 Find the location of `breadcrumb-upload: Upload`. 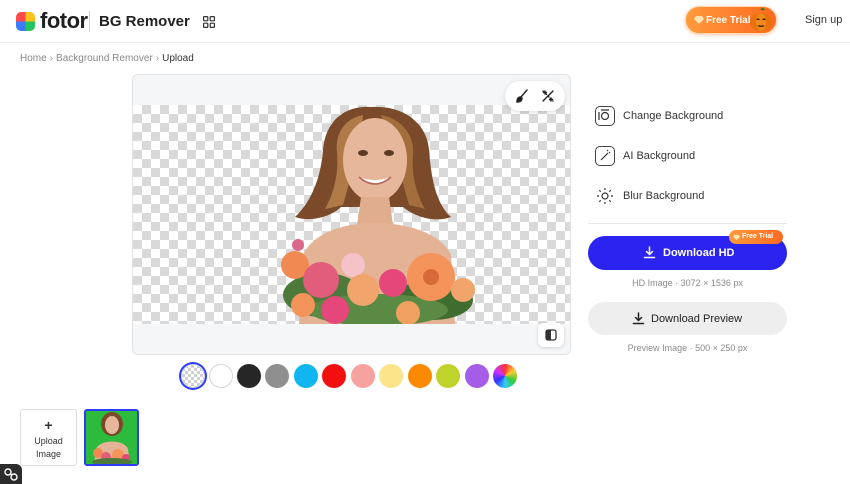

breadcrumb-upload: Upload is located at coordinates (178, 58).